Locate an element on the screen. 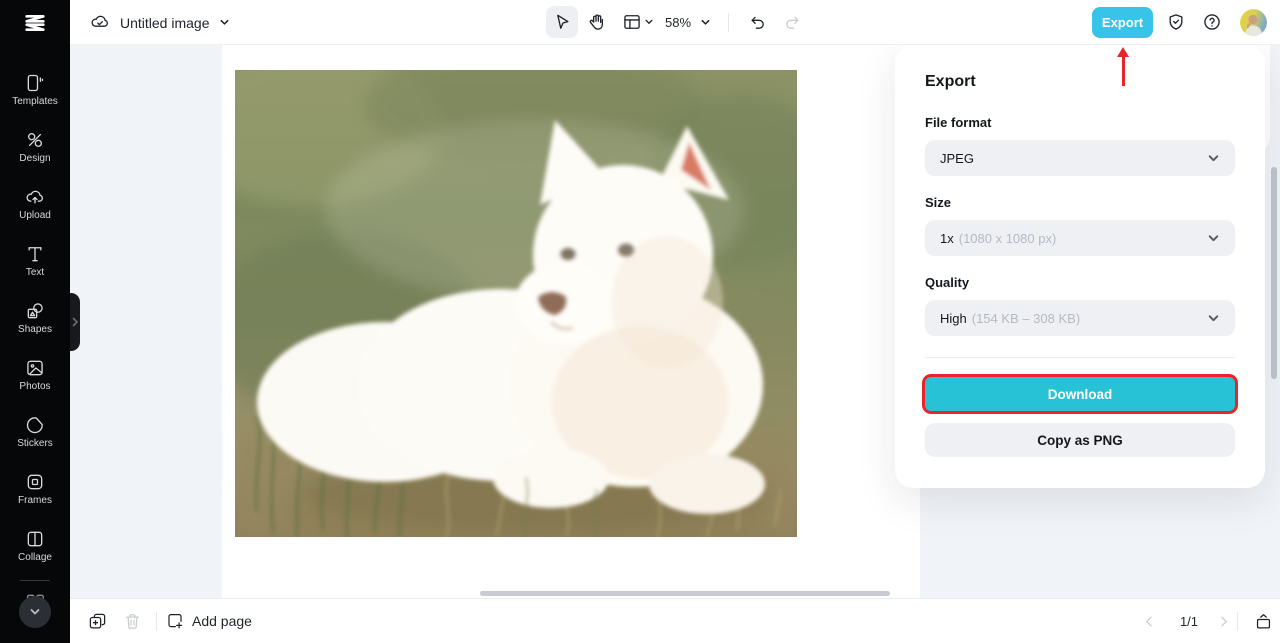 This screenshot has width=1280, height=643. sidebar-item-upload: Upload is located at coordinates (35, 207).